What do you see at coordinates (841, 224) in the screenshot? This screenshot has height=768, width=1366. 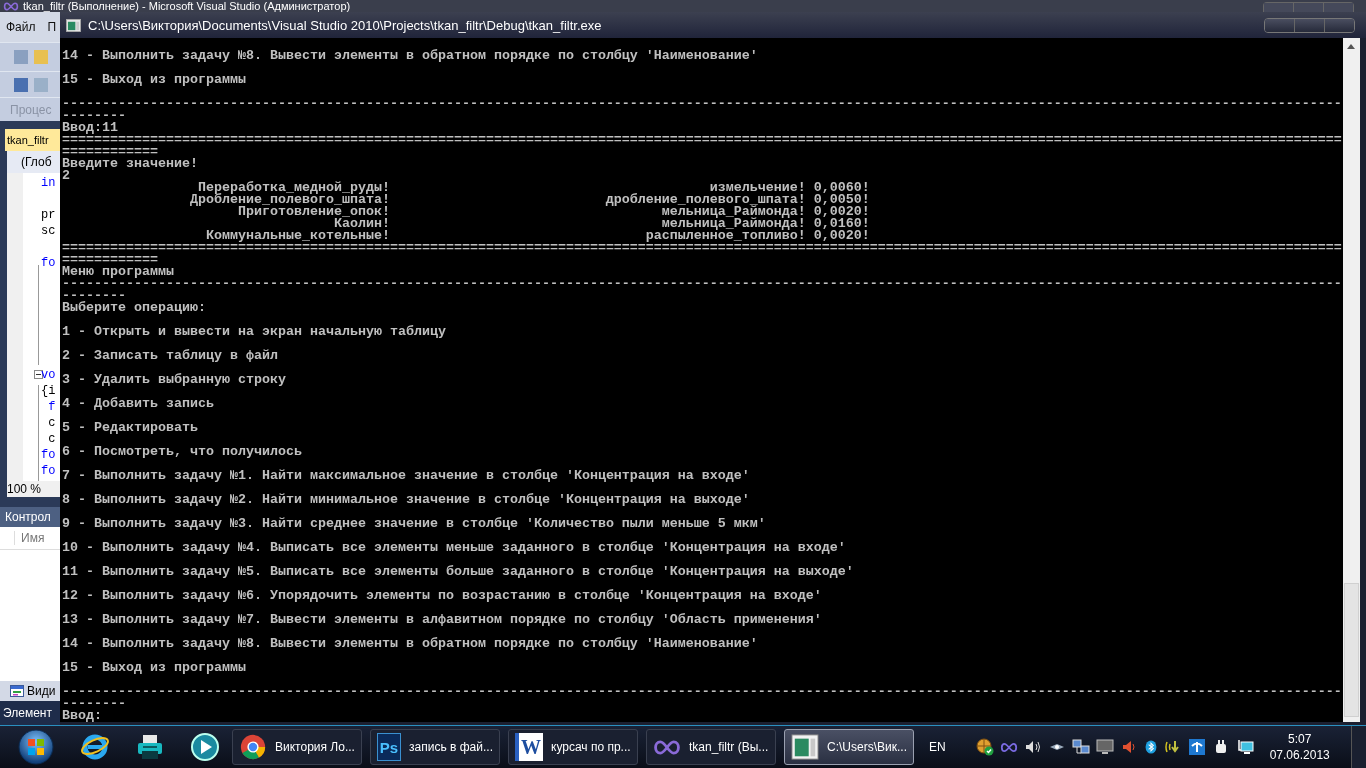 I see `table-cell: 0,0160!` at bounding box center [841, 224].